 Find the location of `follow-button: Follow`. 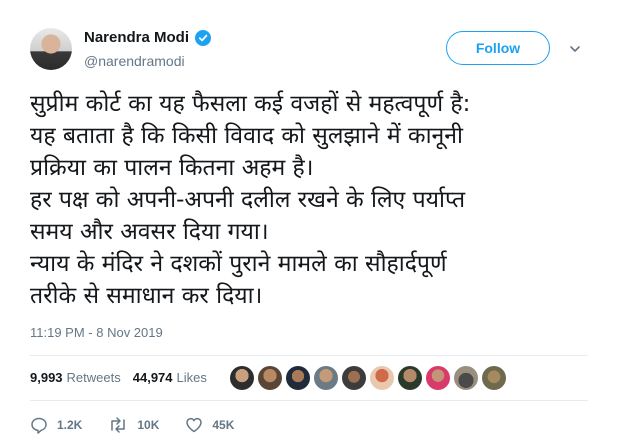

follow-button: Follow is located at coordinates (498, 48).